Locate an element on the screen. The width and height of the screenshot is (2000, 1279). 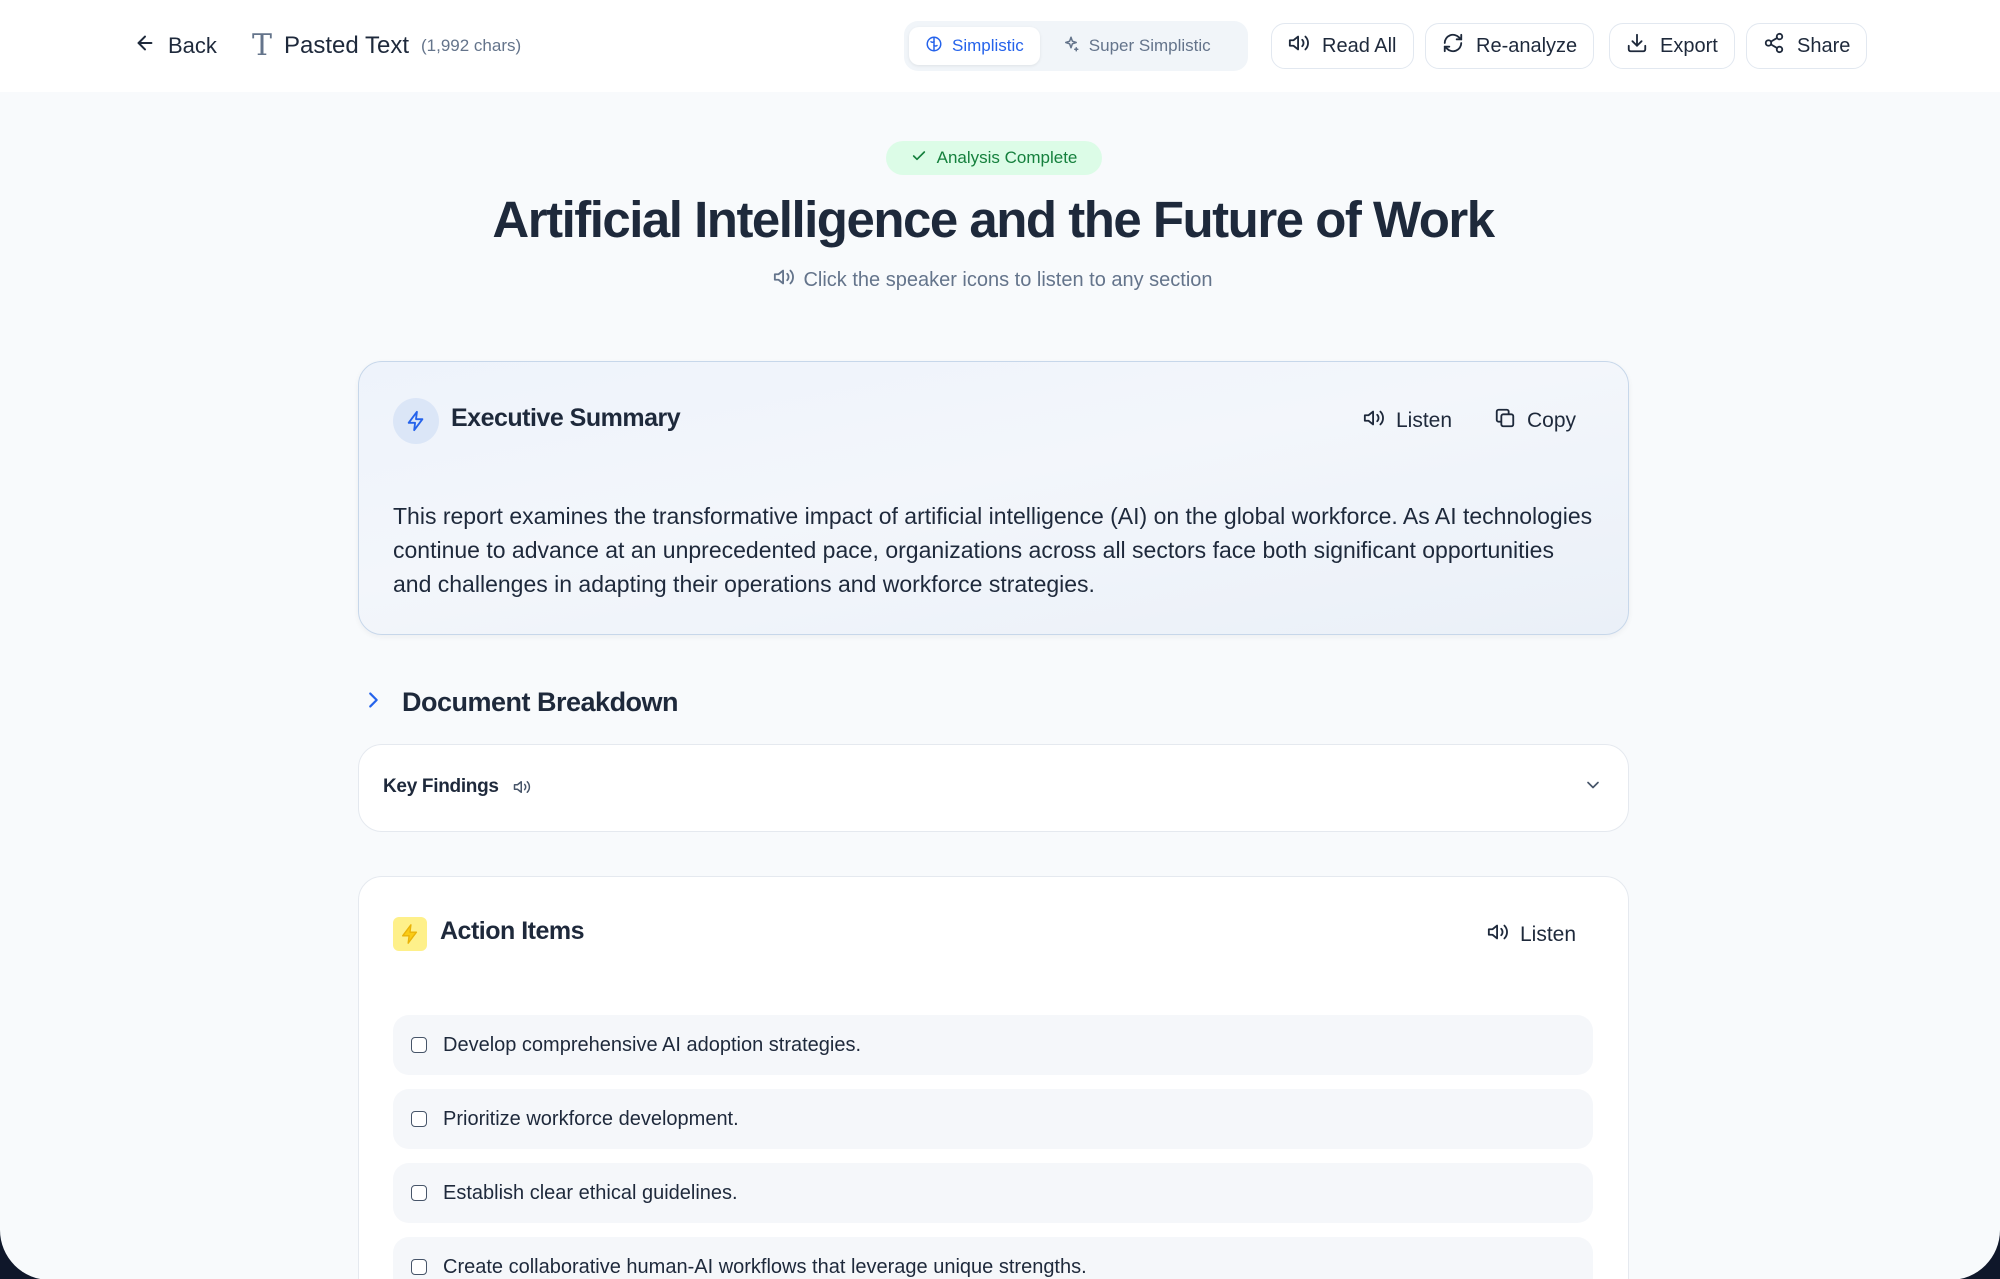
mode-super-simplistic-label: Super Simplistic is located at coordinates (1149, 45).